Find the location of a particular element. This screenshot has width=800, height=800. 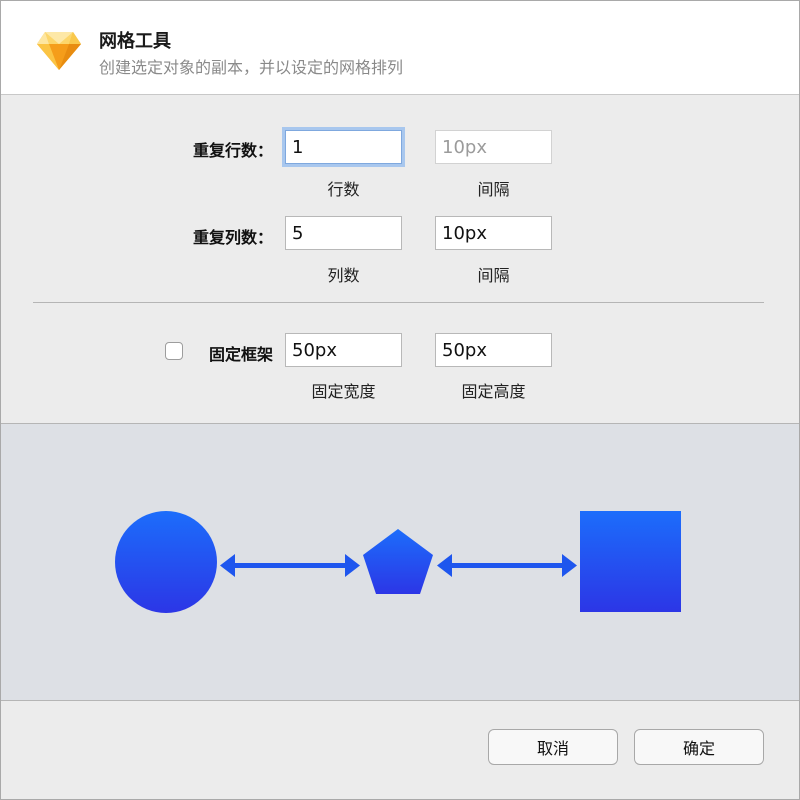

right-double-arrow is located at coordinates (507, 565).